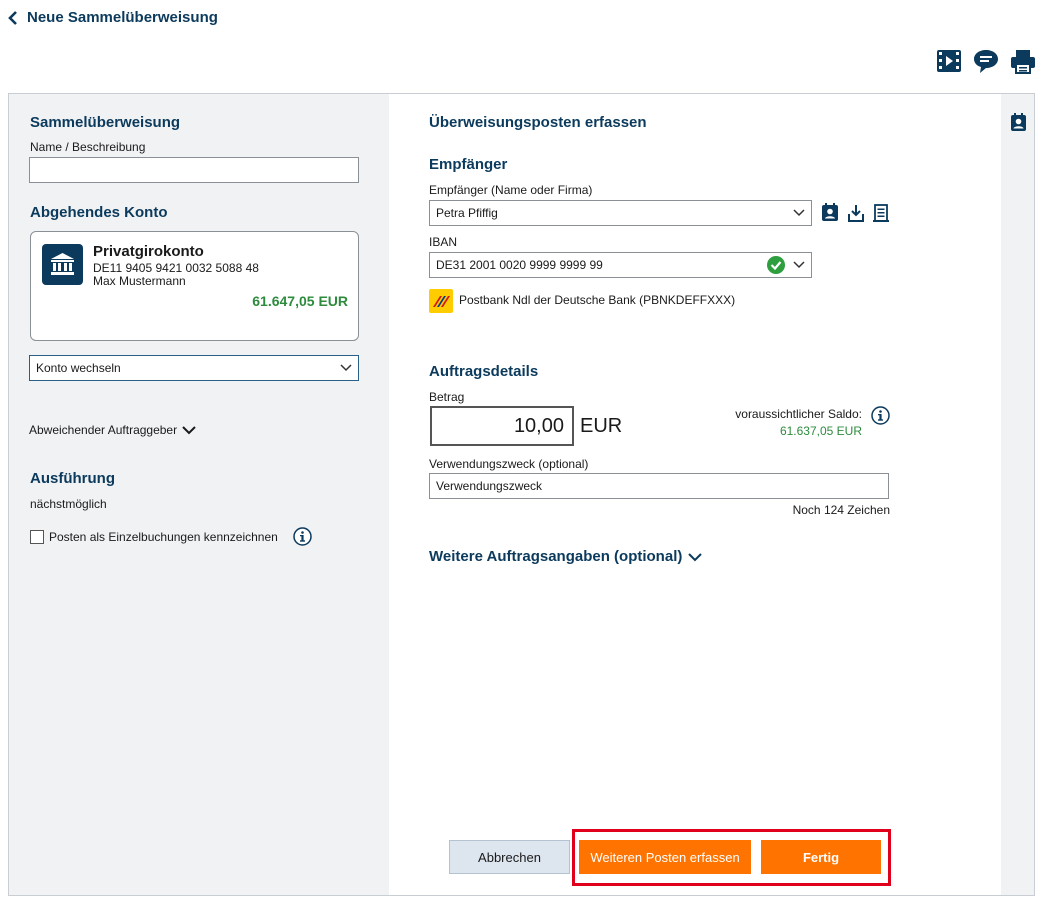  Describe the element at coordinates (509, 464) in the screenshot. I see `purpose-label: Verwendungszweck (optional)` at that location.